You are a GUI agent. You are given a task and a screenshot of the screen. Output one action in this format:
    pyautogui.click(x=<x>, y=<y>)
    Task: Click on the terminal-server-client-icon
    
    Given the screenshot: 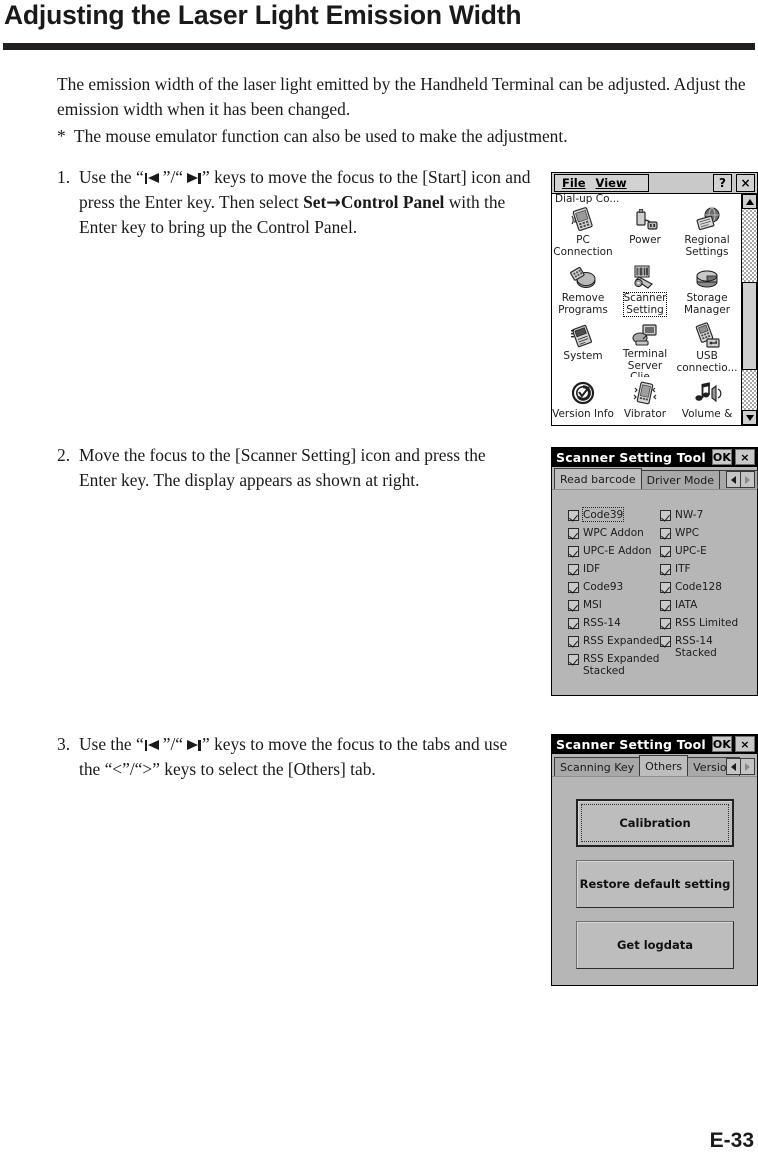 What is the action you would take?
    pyautogui.click(x=645, y=335)
    